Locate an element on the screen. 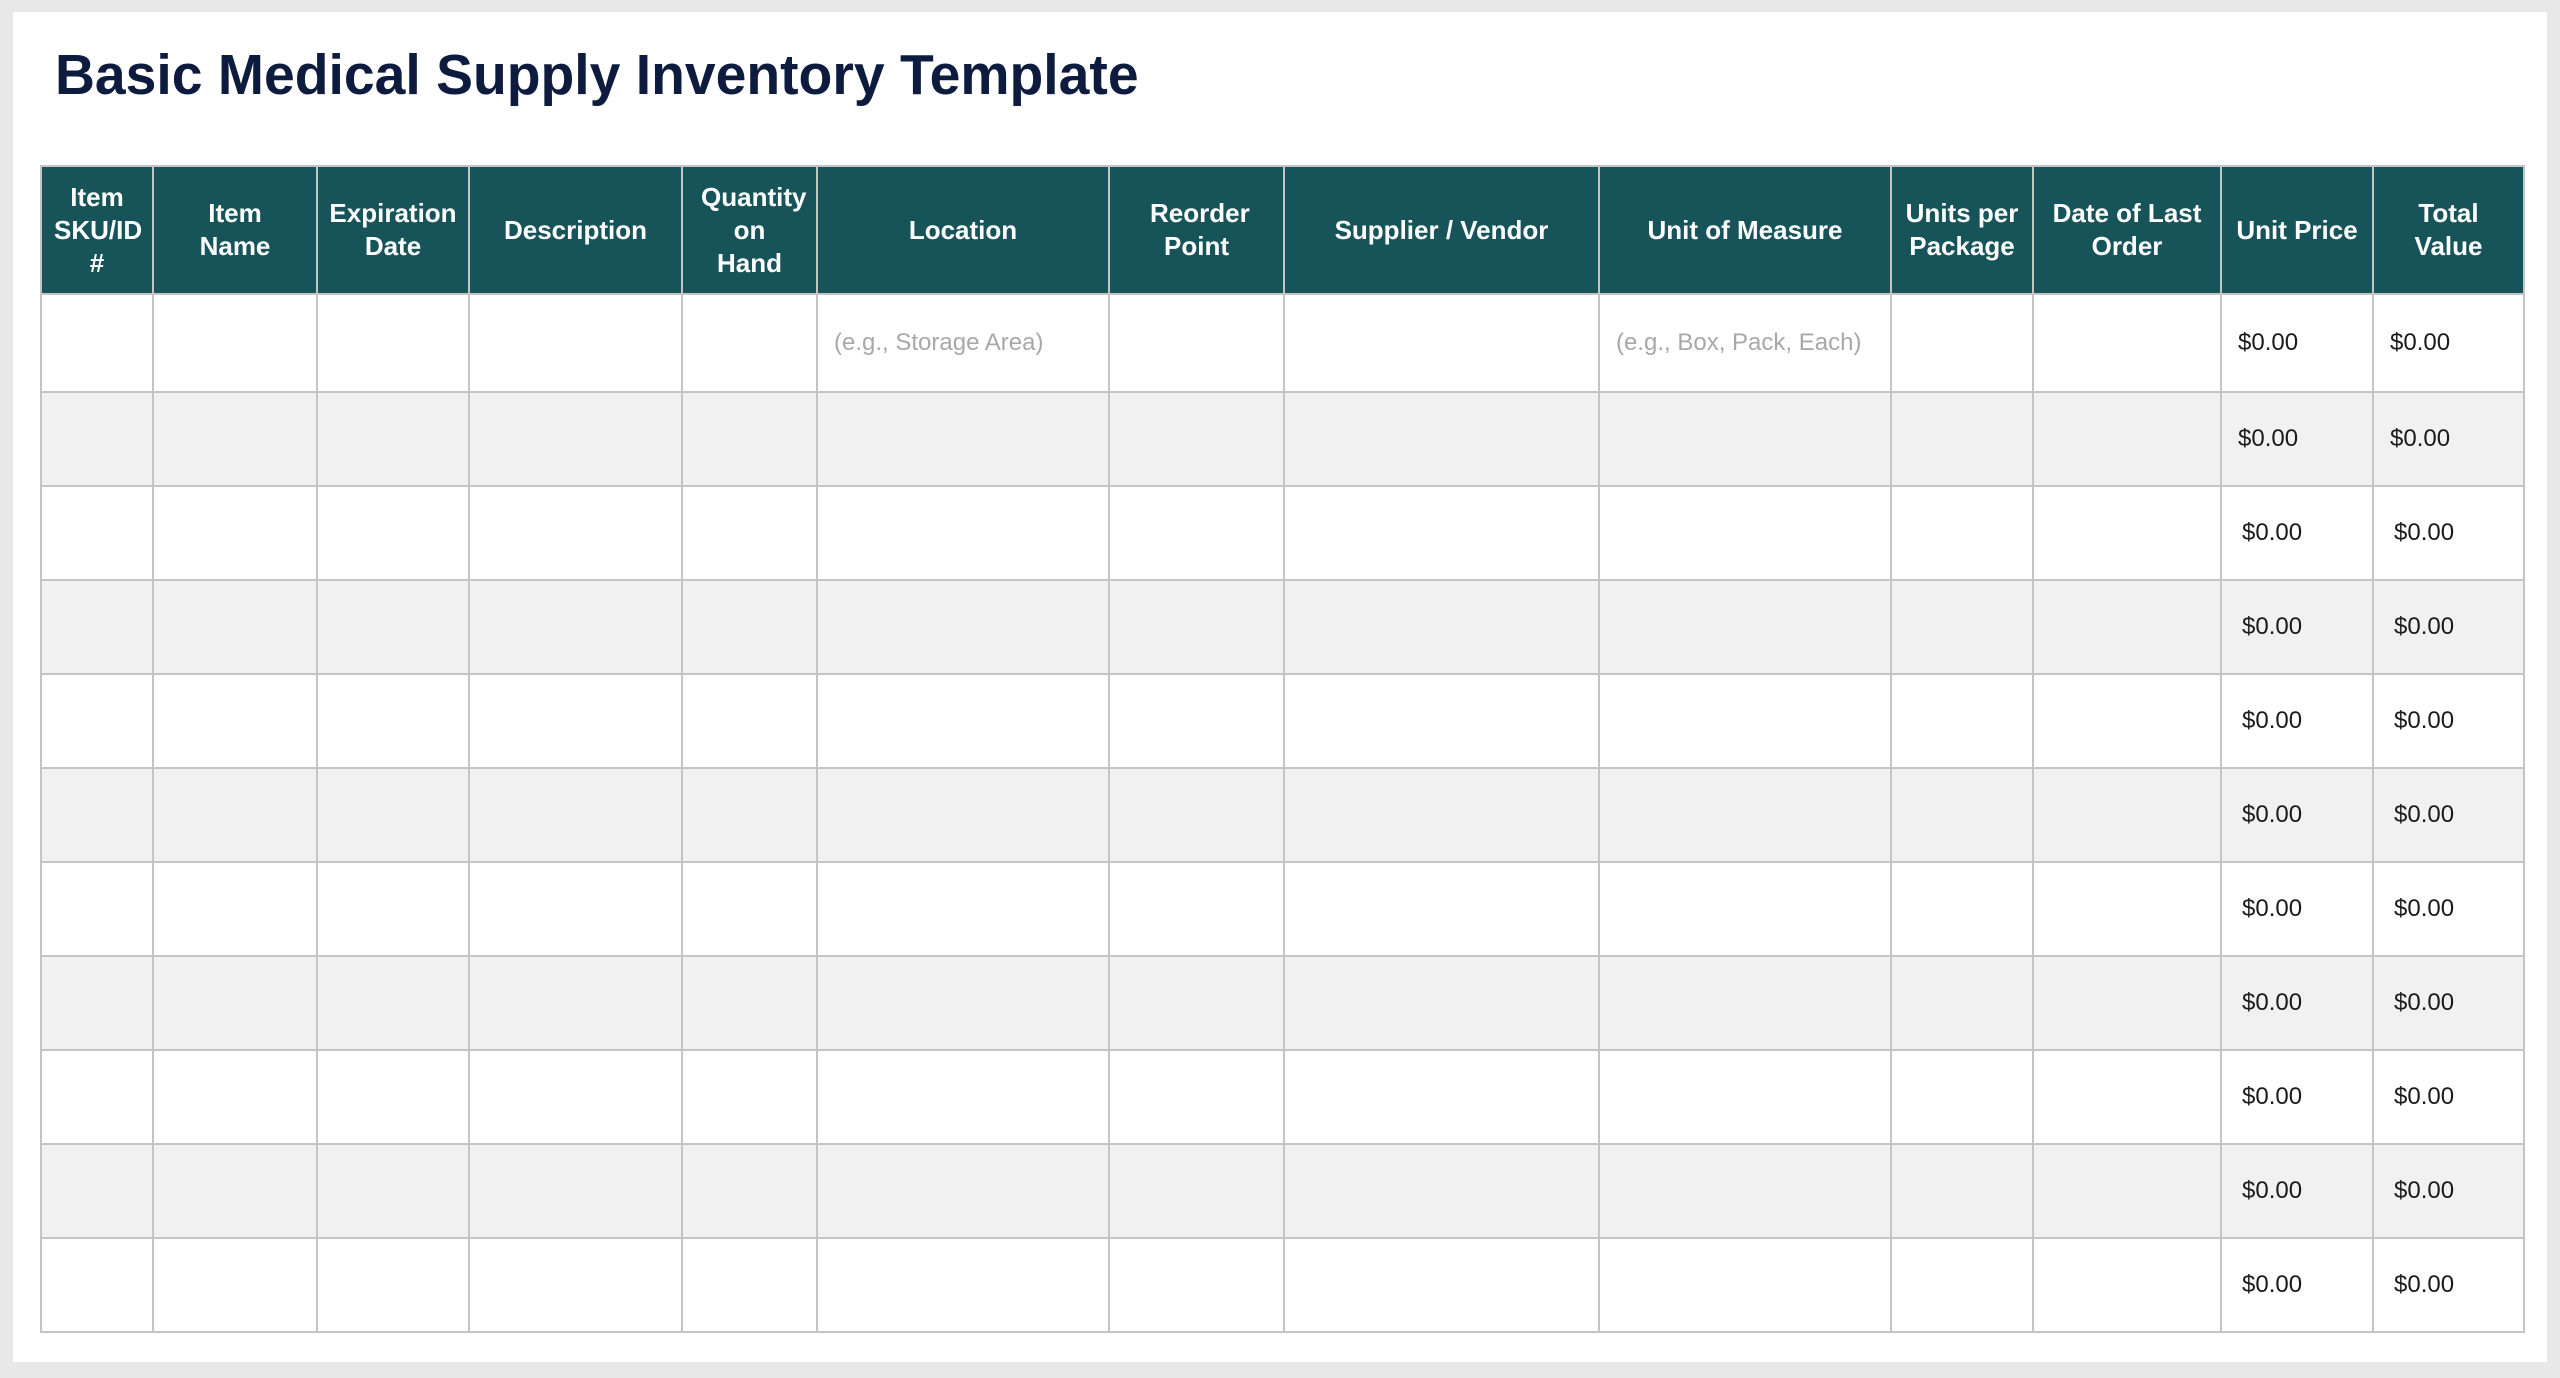 The height and width of the screenshot is (1378, 2560). cell-location: (e.g., Storage Area) is located at coordinates (963, 343).